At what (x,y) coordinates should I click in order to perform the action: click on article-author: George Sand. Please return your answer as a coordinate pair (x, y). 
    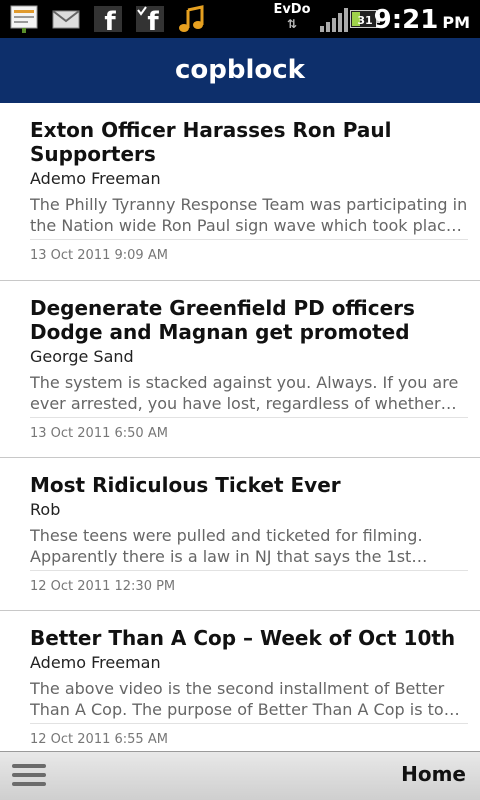
    Looking at the image, I should click on (82, 356).